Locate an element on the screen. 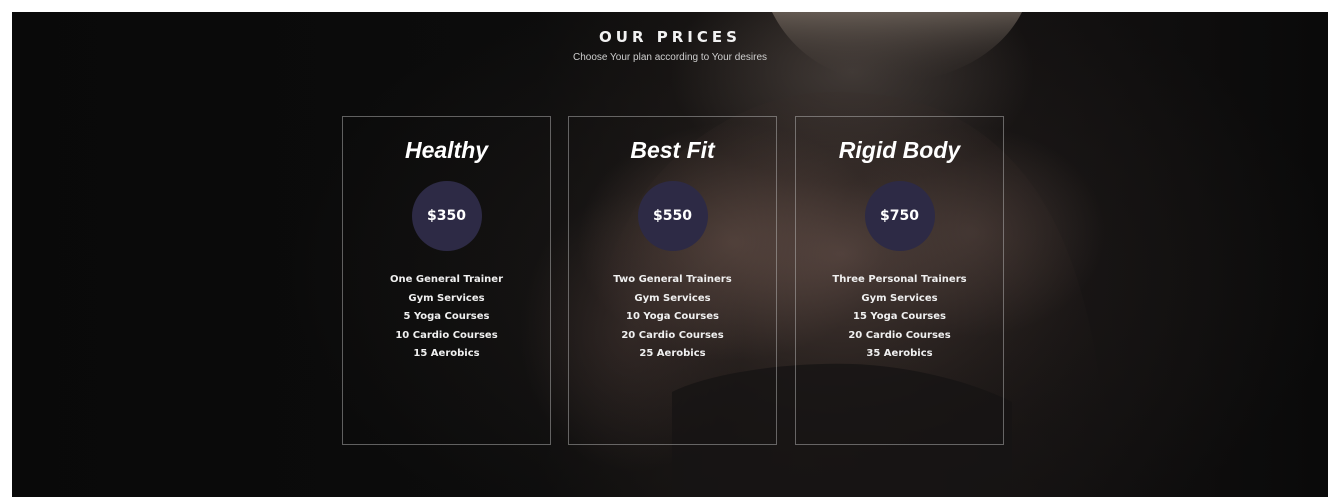 The height and width of the screenshot is (497, 1328). plan-name: Rigid Body is located at coordinates (899, 150).